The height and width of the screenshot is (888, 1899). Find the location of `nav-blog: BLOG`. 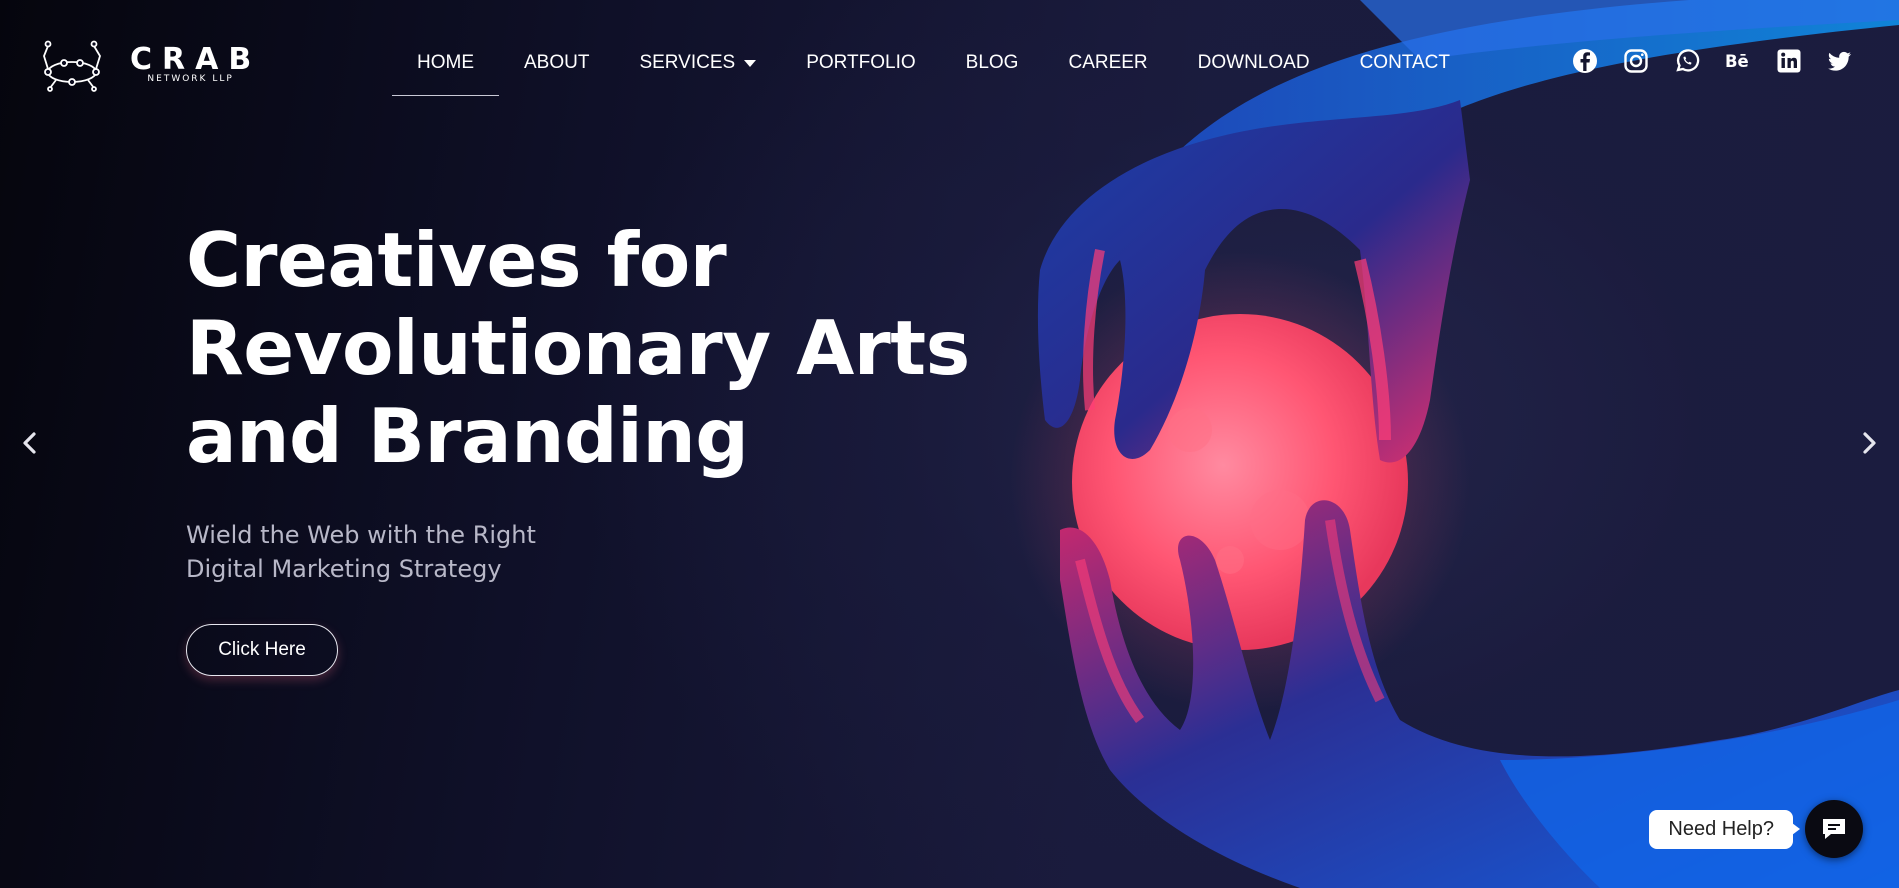

nav-blog: BLOG is located at coordinates (992, 70).